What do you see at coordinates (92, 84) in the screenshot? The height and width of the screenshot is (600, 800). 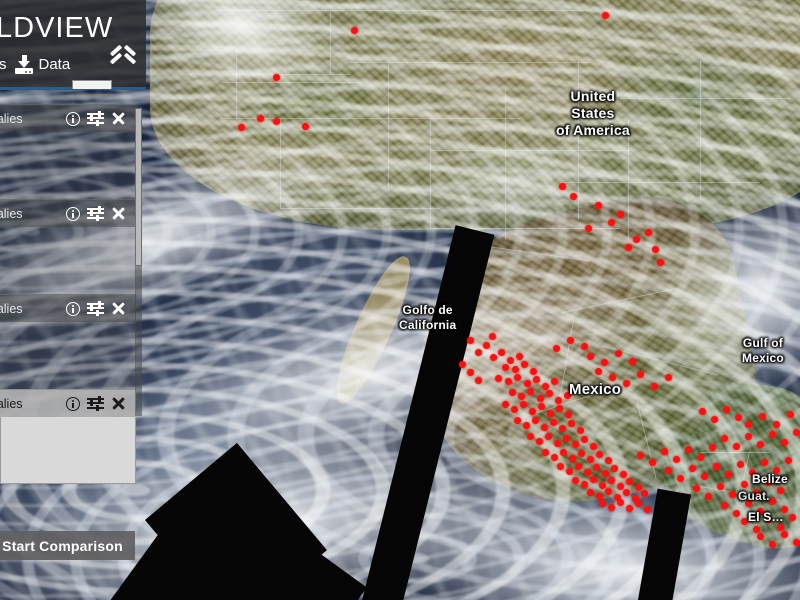 I see `header-tab-handle` at bounding box center [92, 84].